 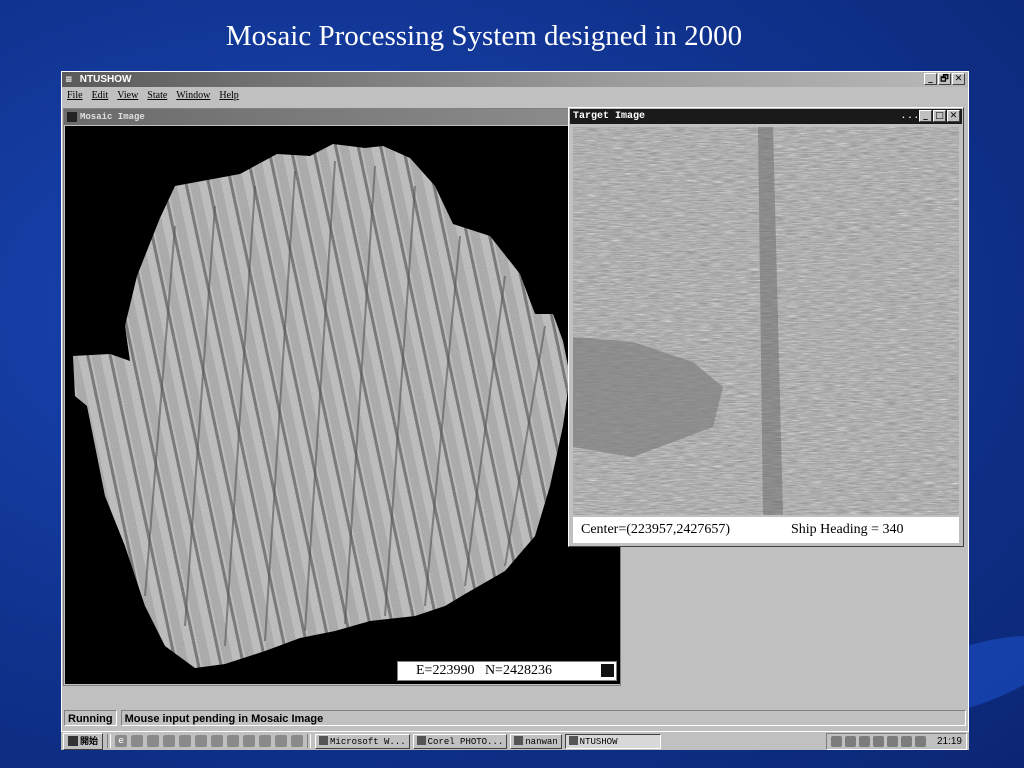 I want to click on close-button: ✕, so click(x=958, y=79).